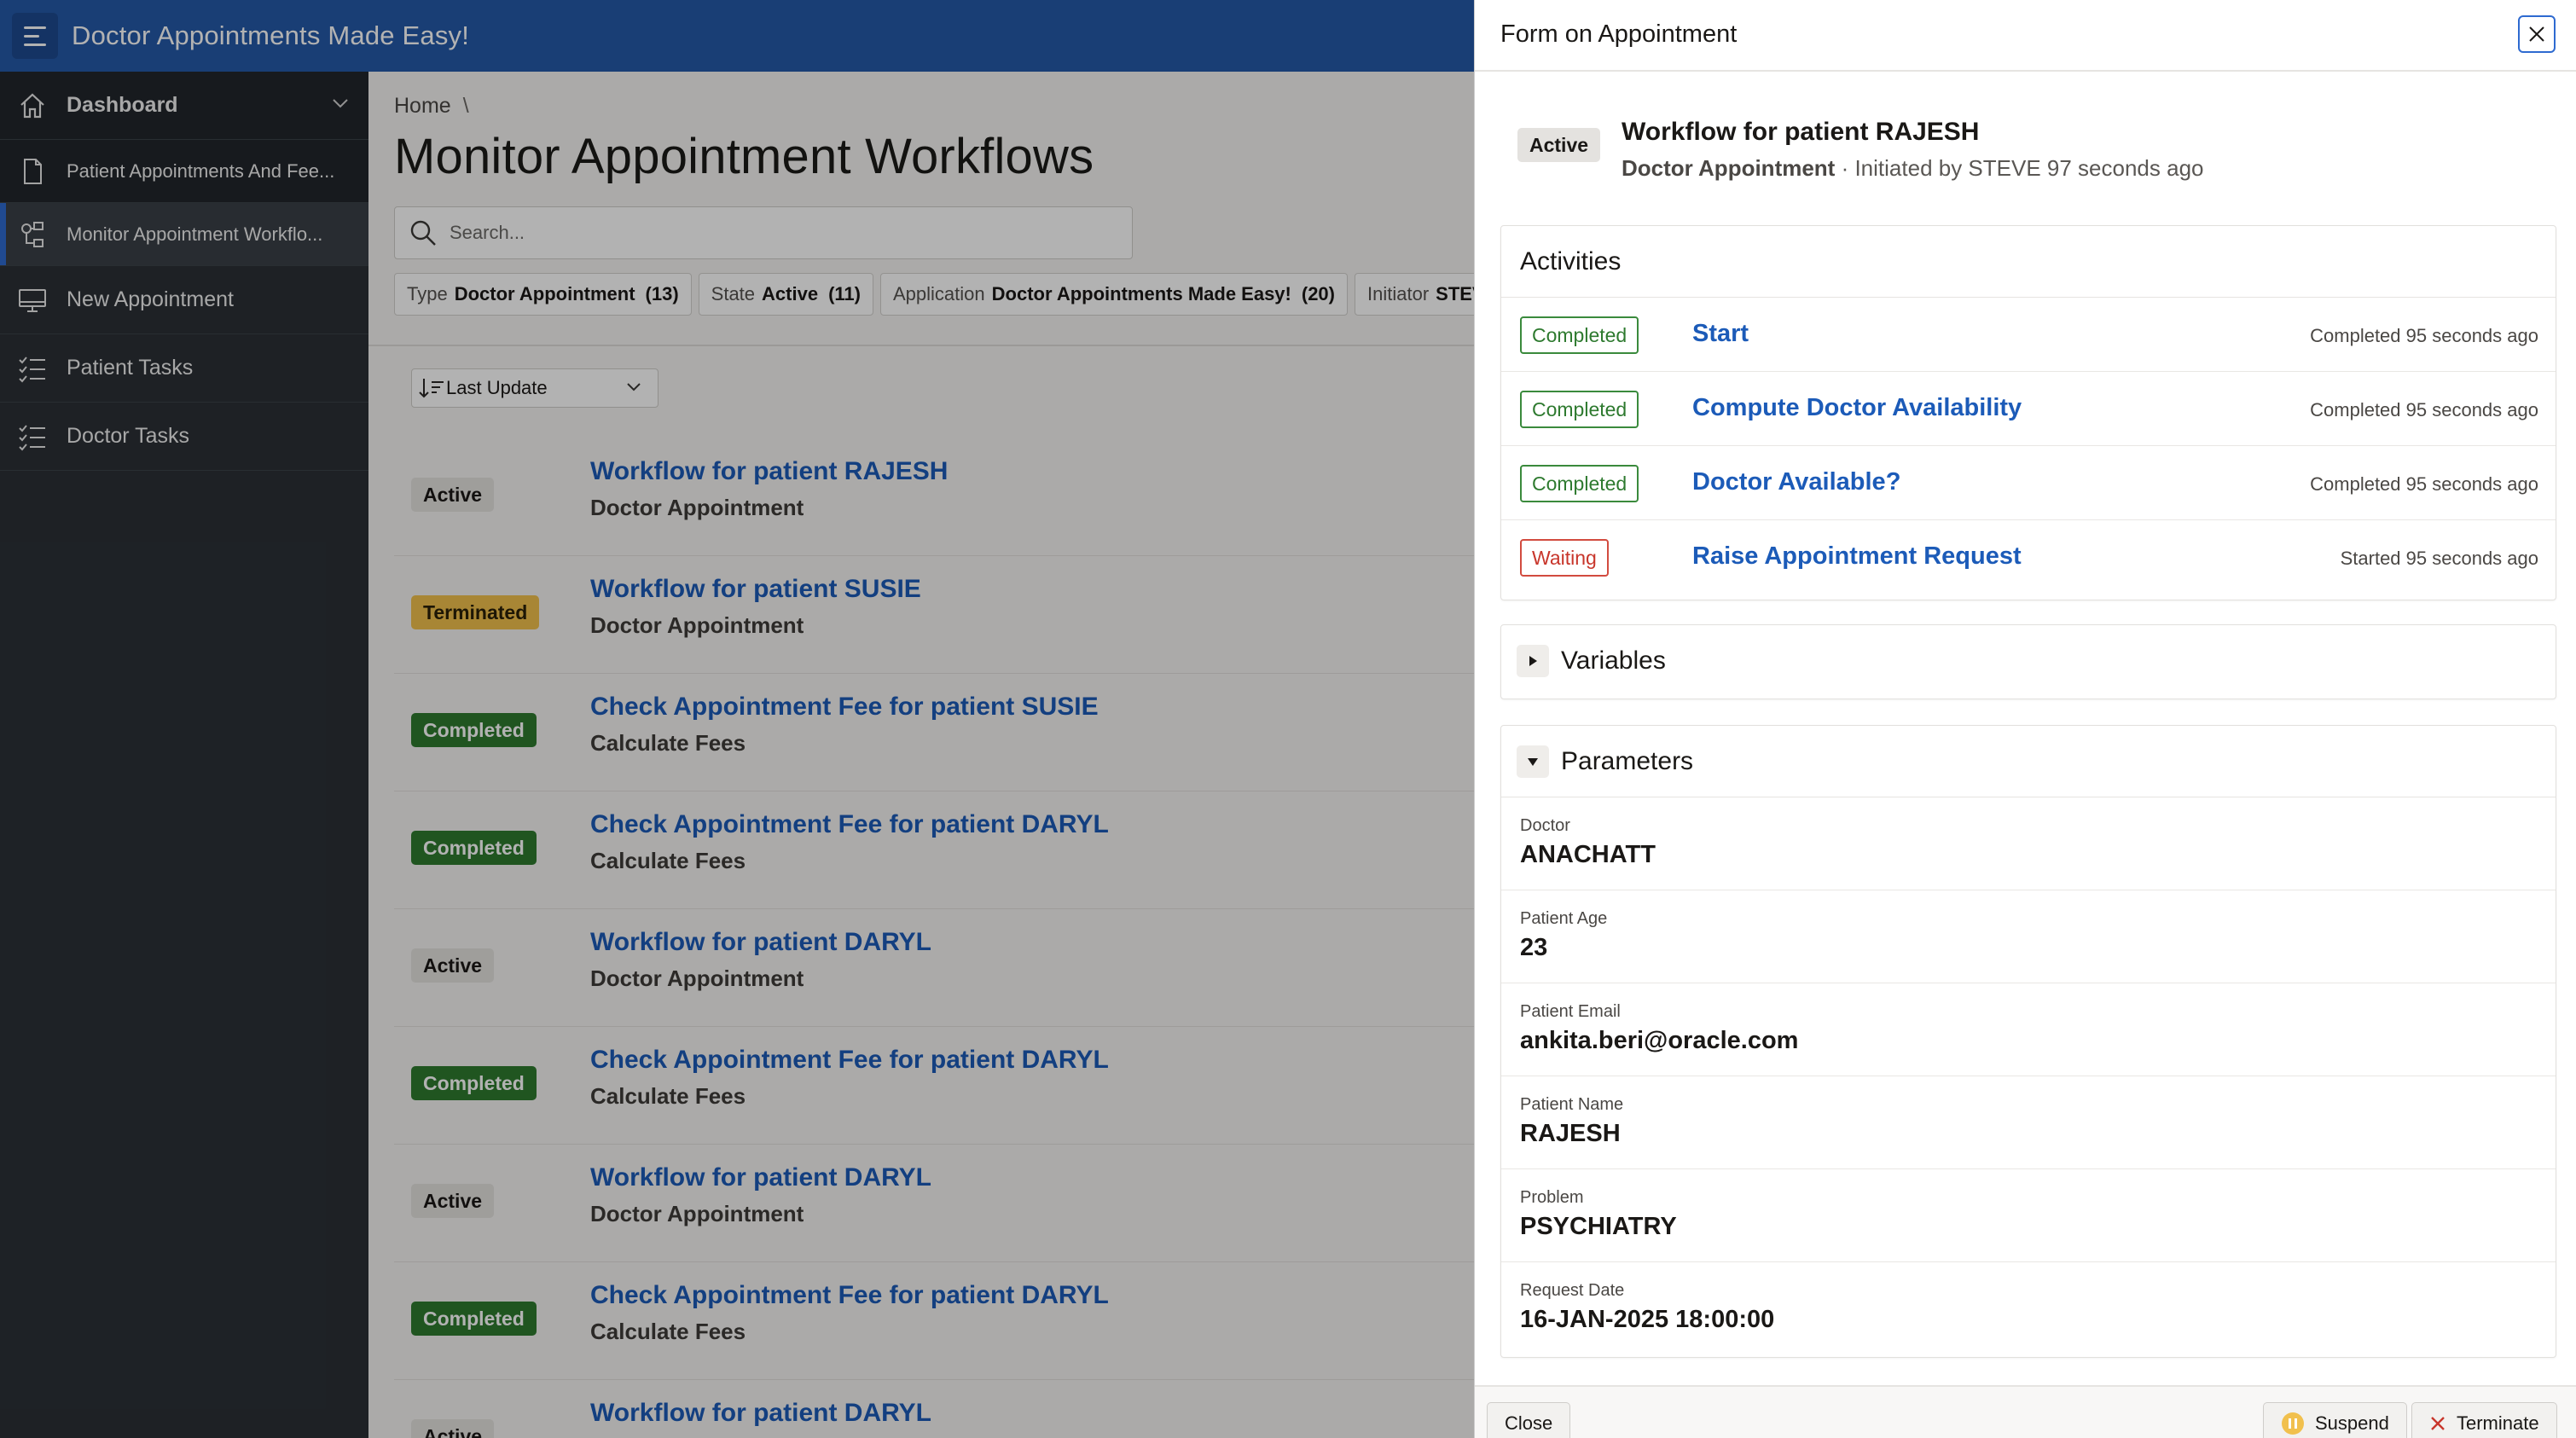  I want to click on facet-chip-type: Type Doctor Appointment (13), so click(543, 294).